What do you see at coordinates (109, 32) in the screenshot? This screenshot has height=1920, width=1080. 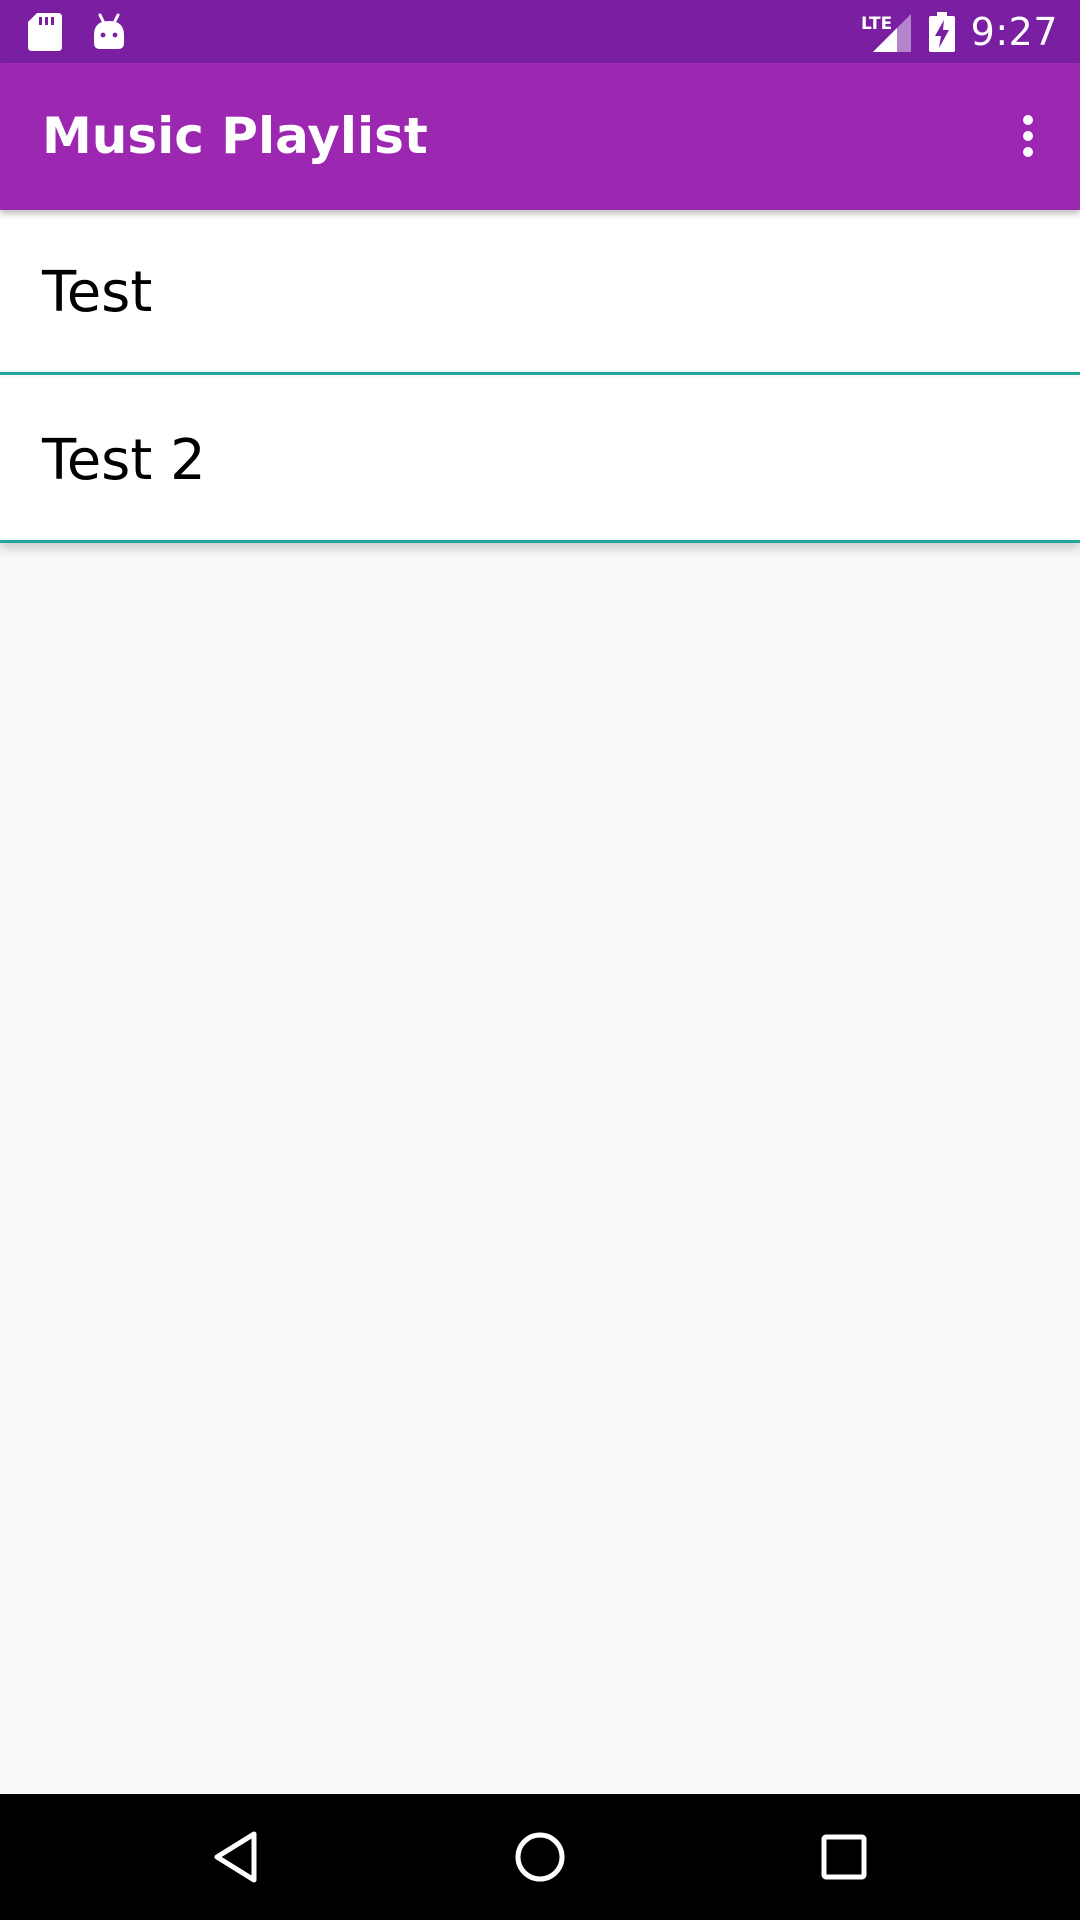 I see `android-debug-icon` at bounding box center [109, 32].